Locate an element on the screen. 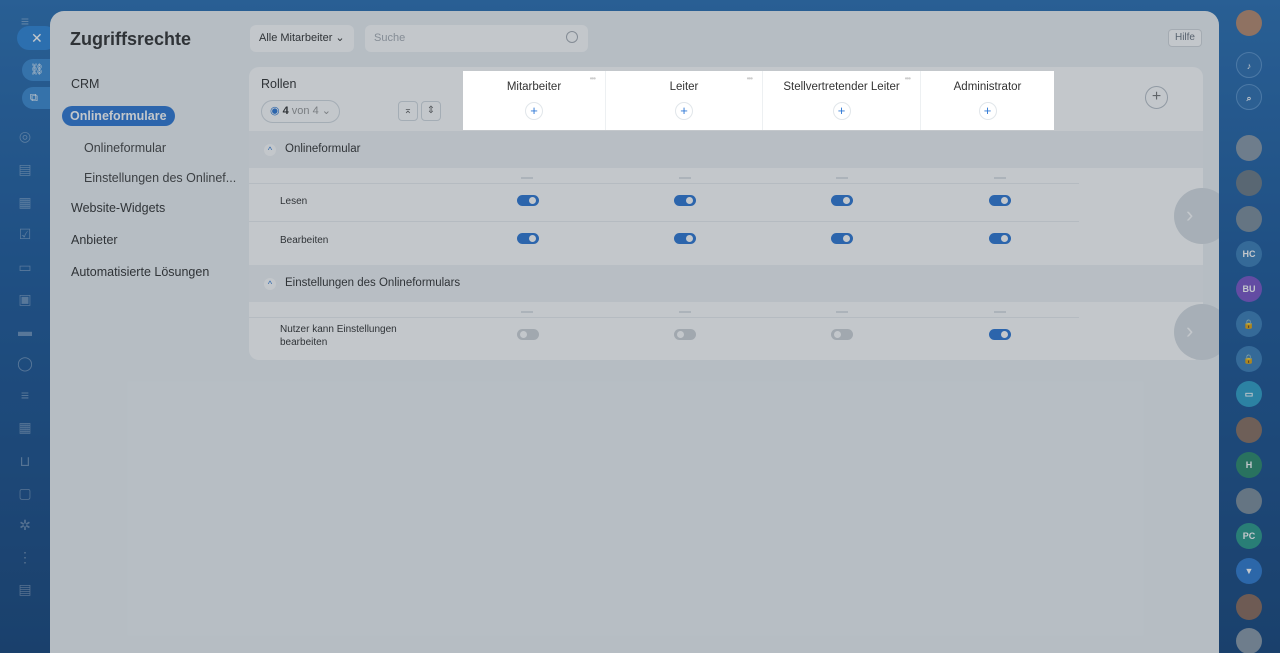  bell-icon: ♪ is located at coordinates (1249, 65).